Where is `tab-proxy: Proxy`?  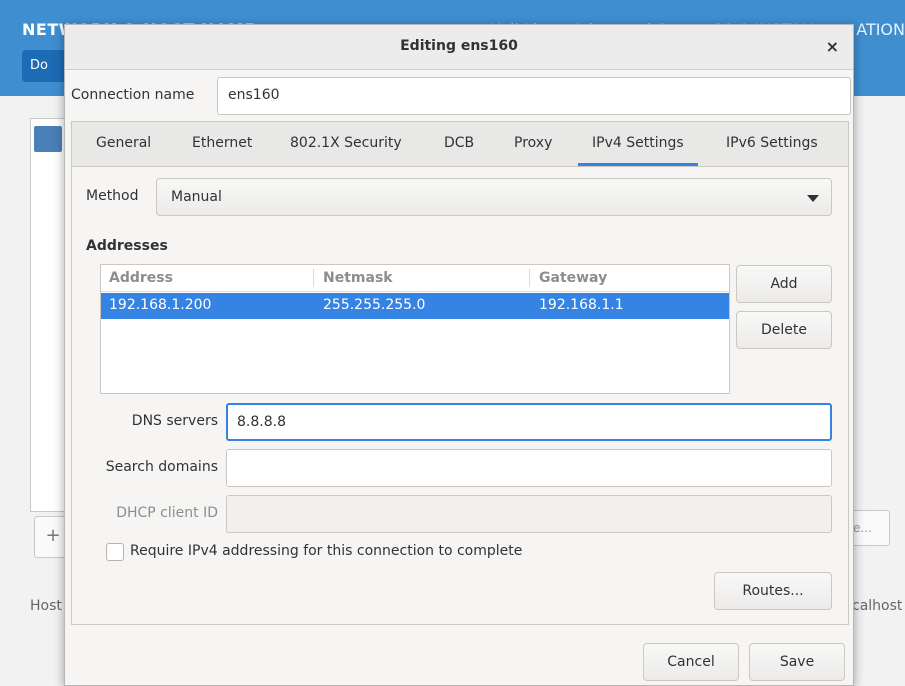 tab-proxy: Proxy is located at coordinates (533, 143).